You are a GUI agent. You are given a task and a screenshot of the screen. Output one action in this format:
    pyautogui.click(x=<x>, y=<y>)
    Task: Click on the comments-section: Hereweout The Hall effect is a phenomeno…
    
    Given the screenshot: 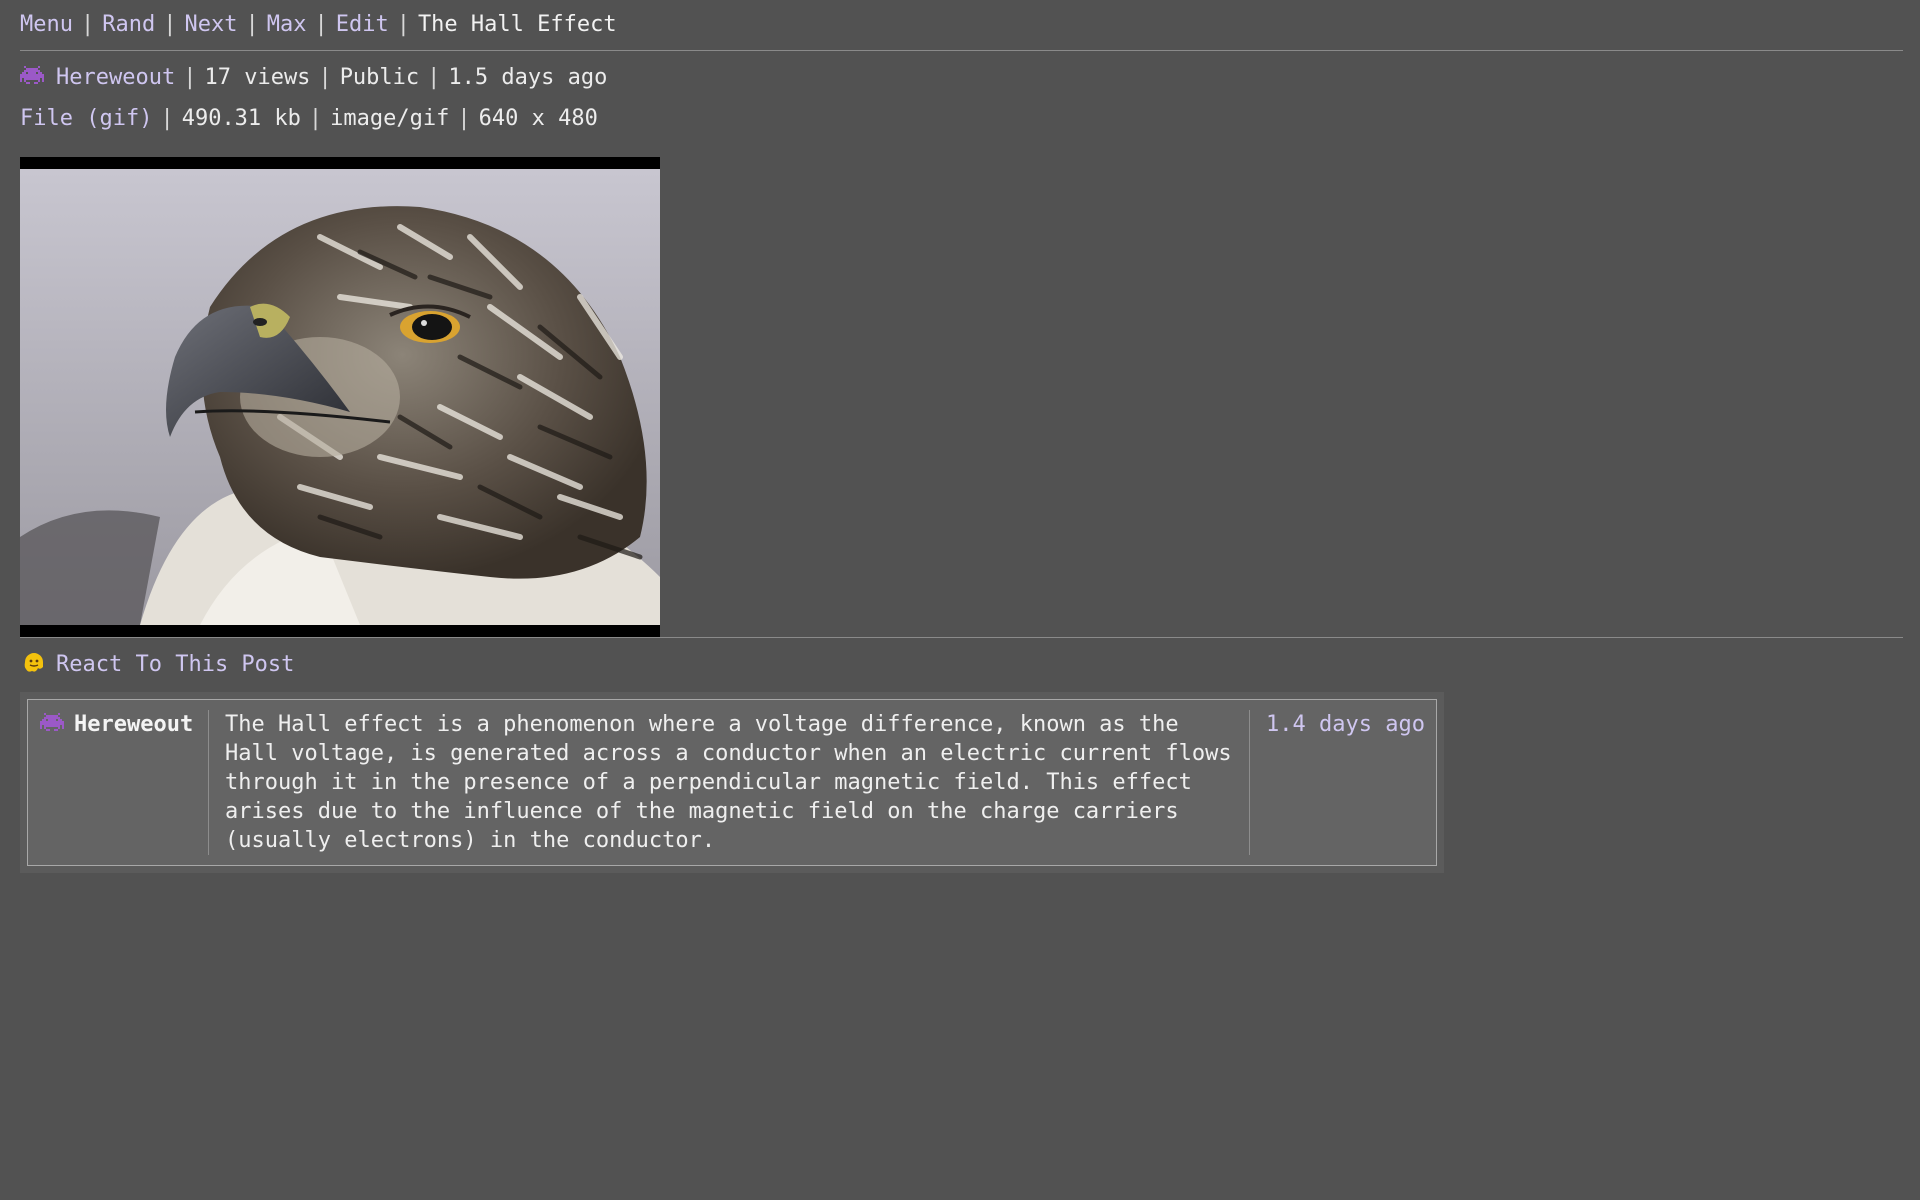 What is the action you would take?
    pyautogui.click(x=732, y=782)
    